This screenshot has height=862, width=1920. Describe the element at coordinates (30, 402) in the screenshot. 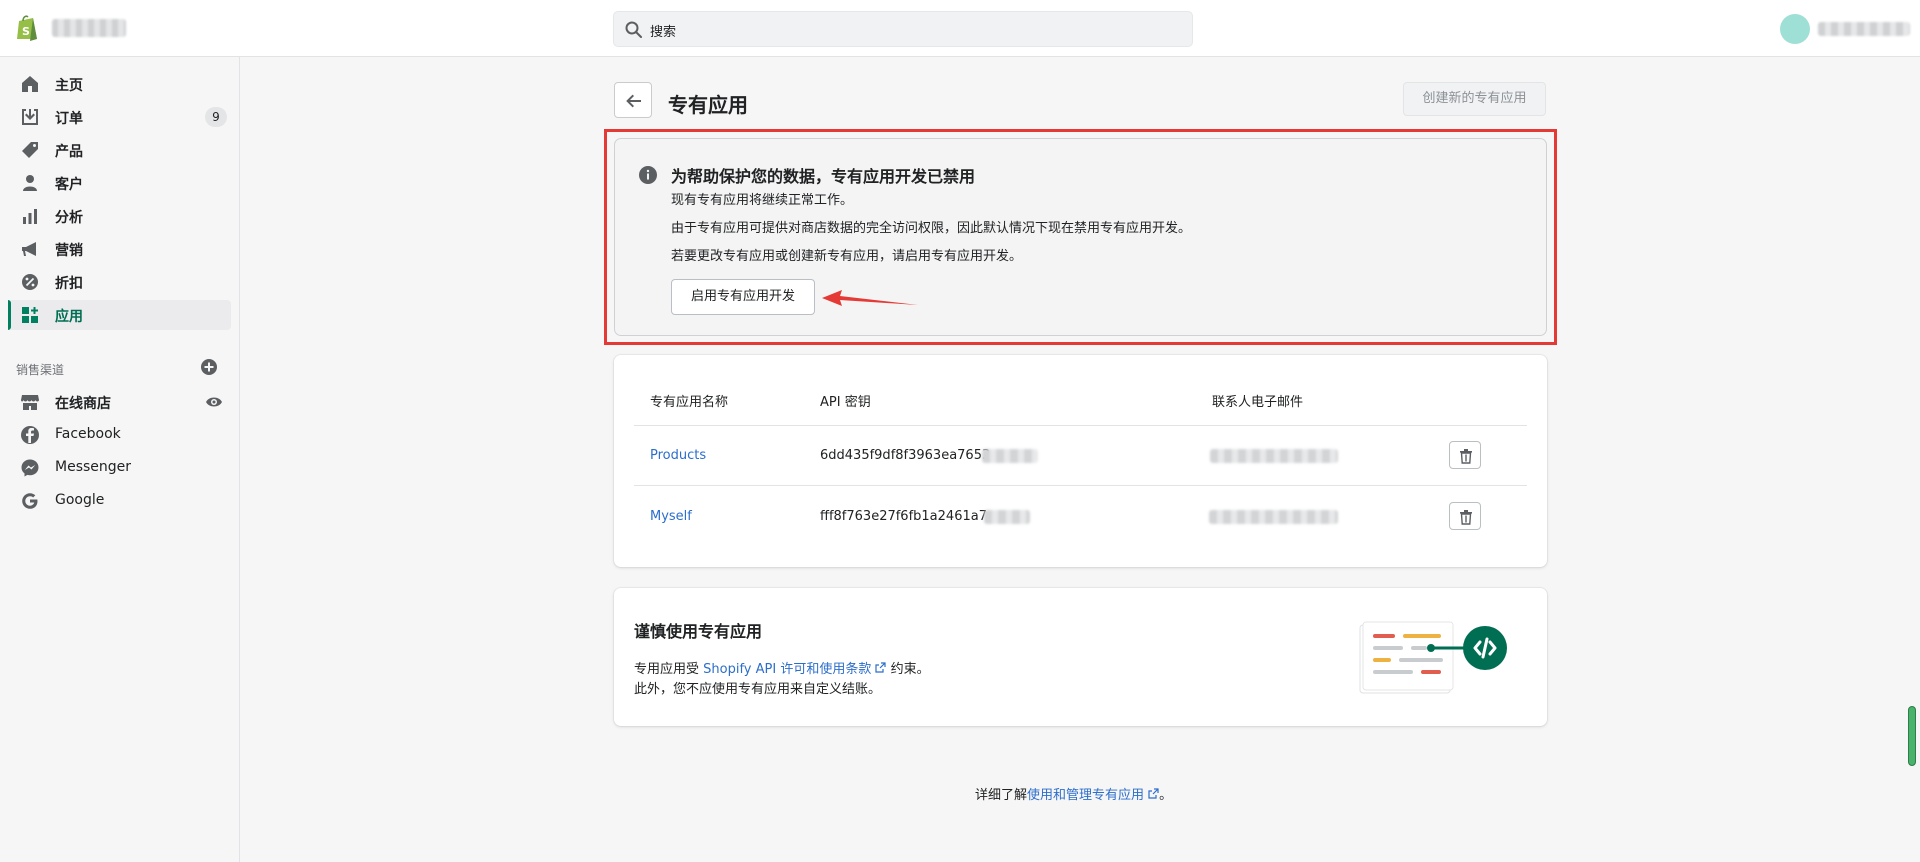

I see `store-icon` at that location.